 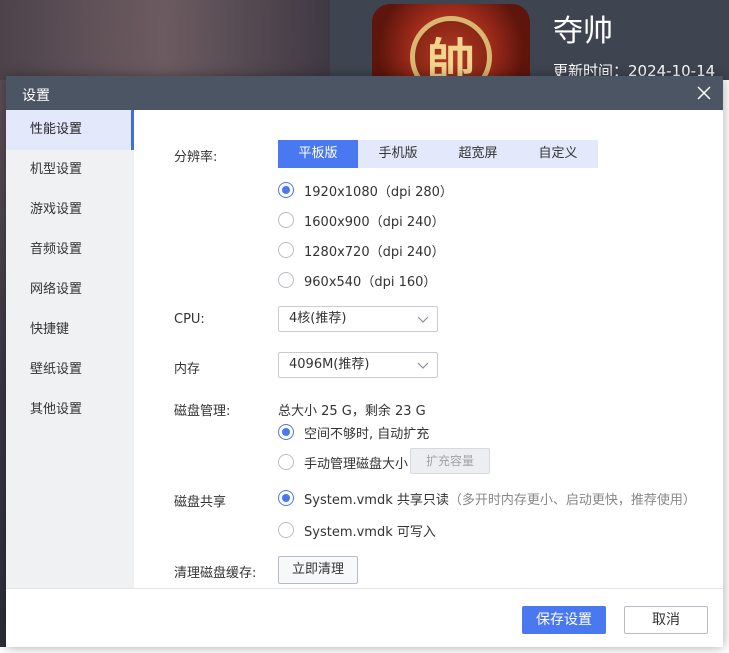 What do you see at coordinates (364, 93) in the screenshot?
I see `dialog-titlebar: 设置` at bounding box center [364, 93].